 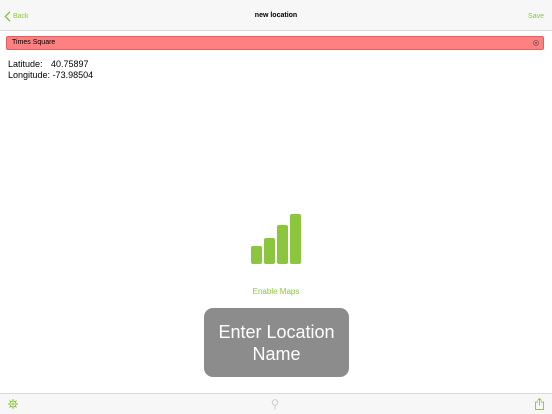 What do you see at coordinates (25, 64) in the screenshot?
I see `latitude-label: Latitude:` at bounding box center [25, 64].